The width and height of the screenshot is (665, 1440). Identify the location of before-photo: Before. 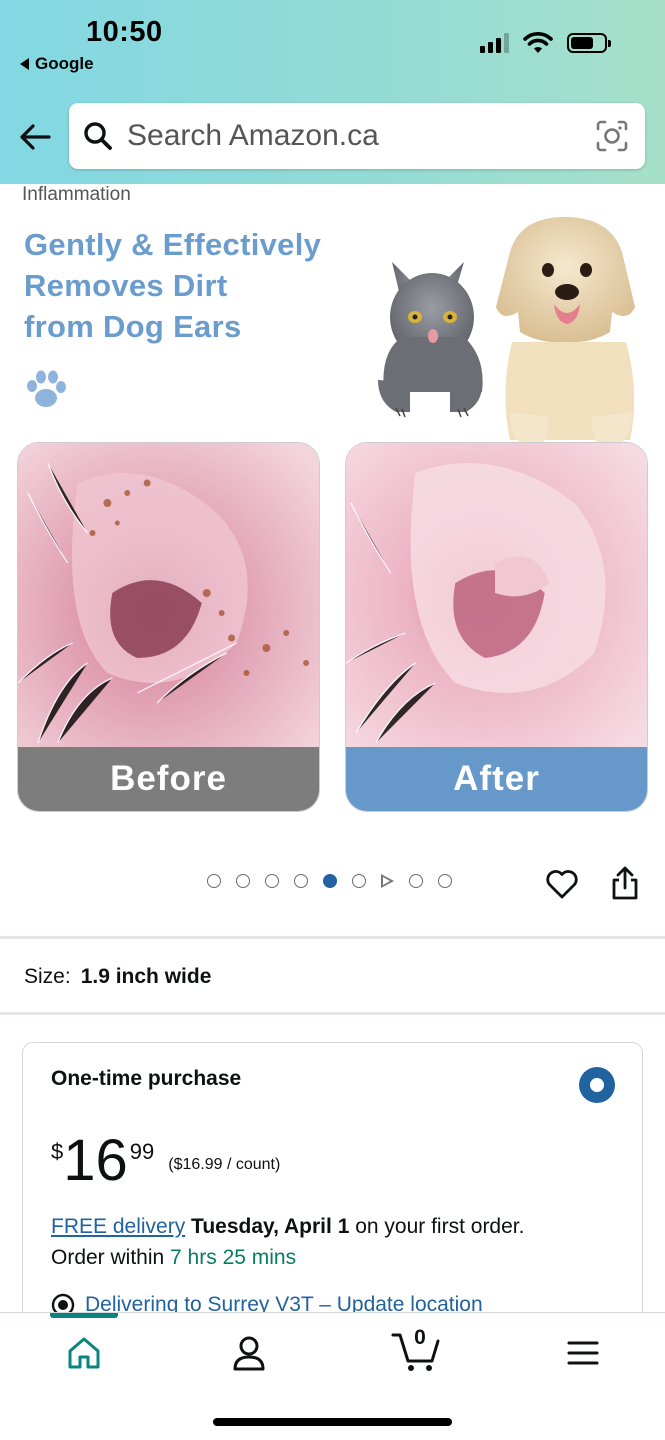
(168, 627).